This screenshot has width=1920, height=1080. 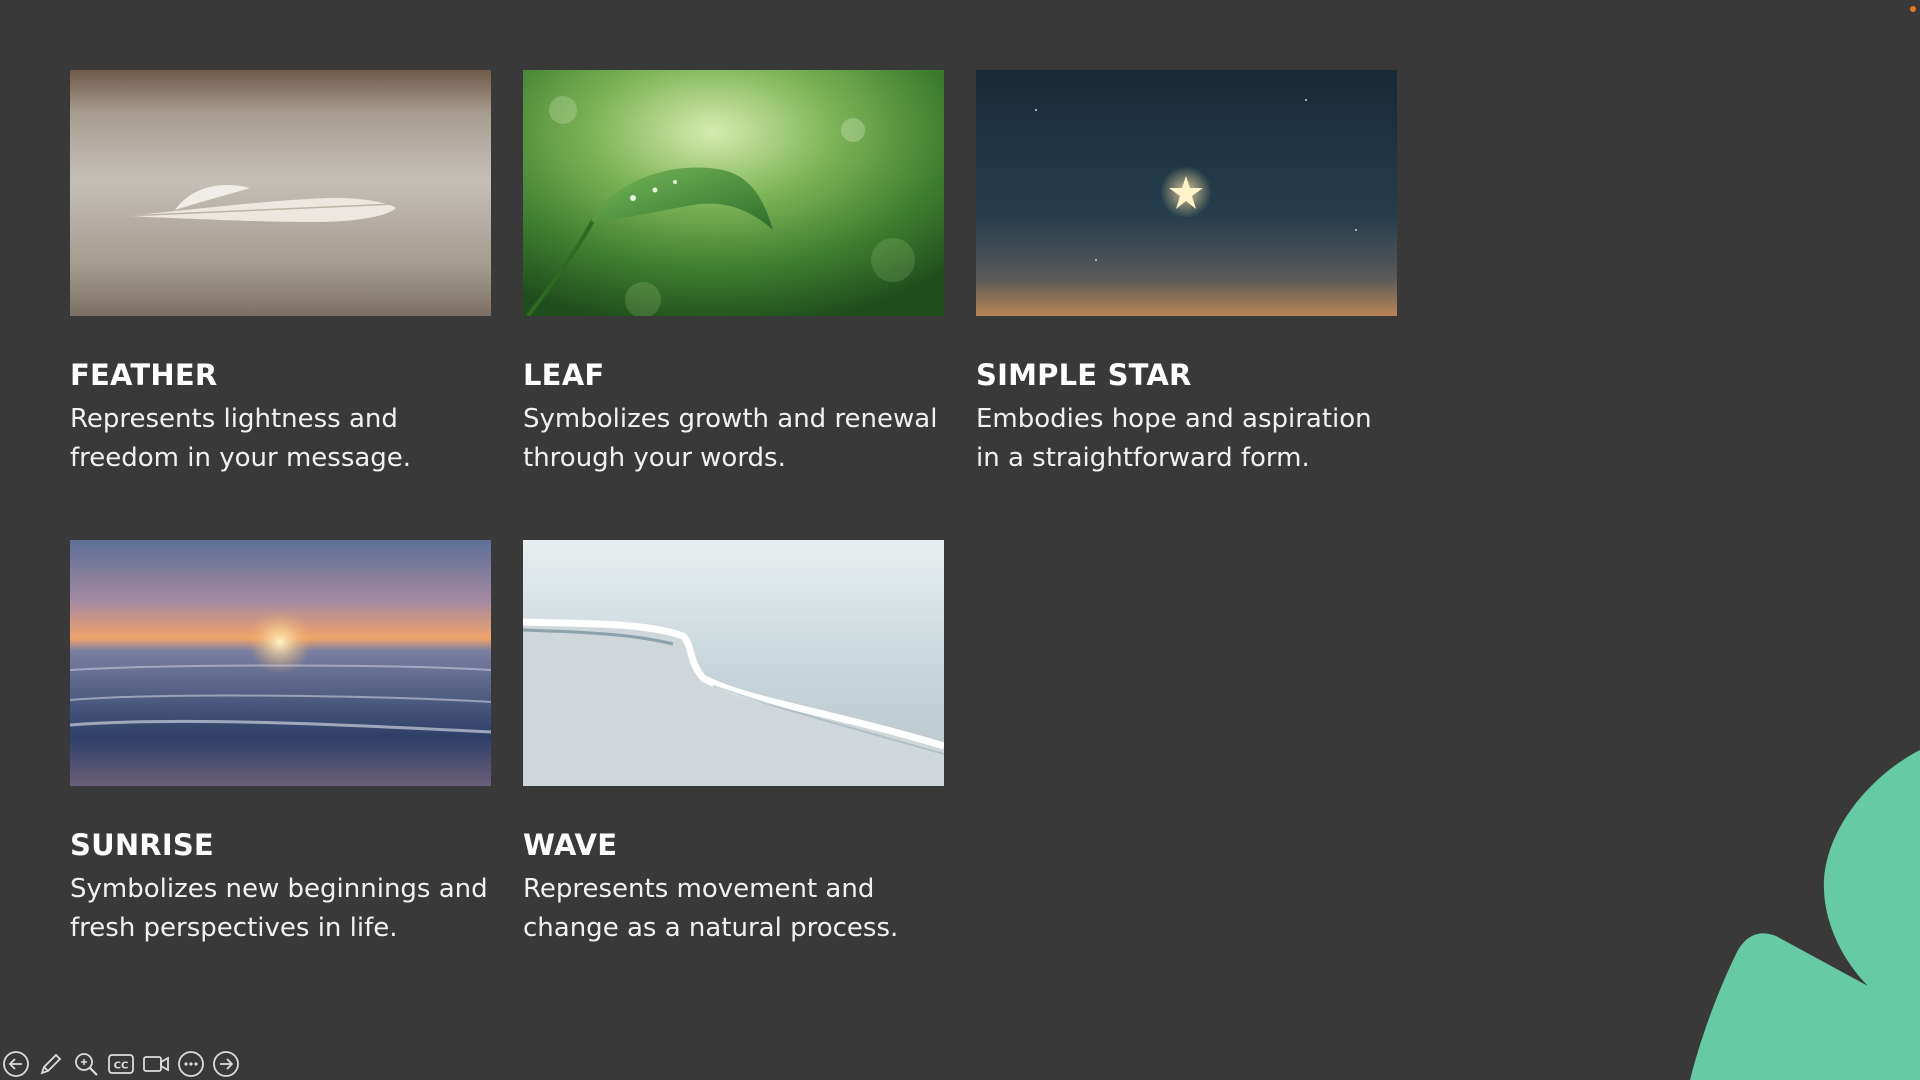 I want to click on pen-icon, so click(x=51, y=1064).